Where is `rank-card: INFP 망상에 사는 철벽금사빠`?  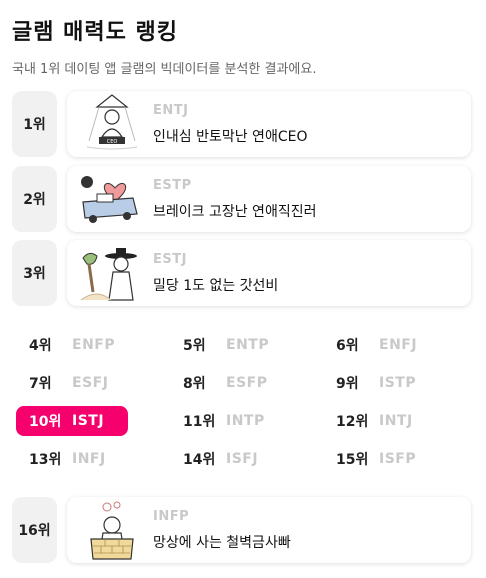
rank-card: INFP 망상에 사는 철벽금사빠 is located at coordinates (269, 530).